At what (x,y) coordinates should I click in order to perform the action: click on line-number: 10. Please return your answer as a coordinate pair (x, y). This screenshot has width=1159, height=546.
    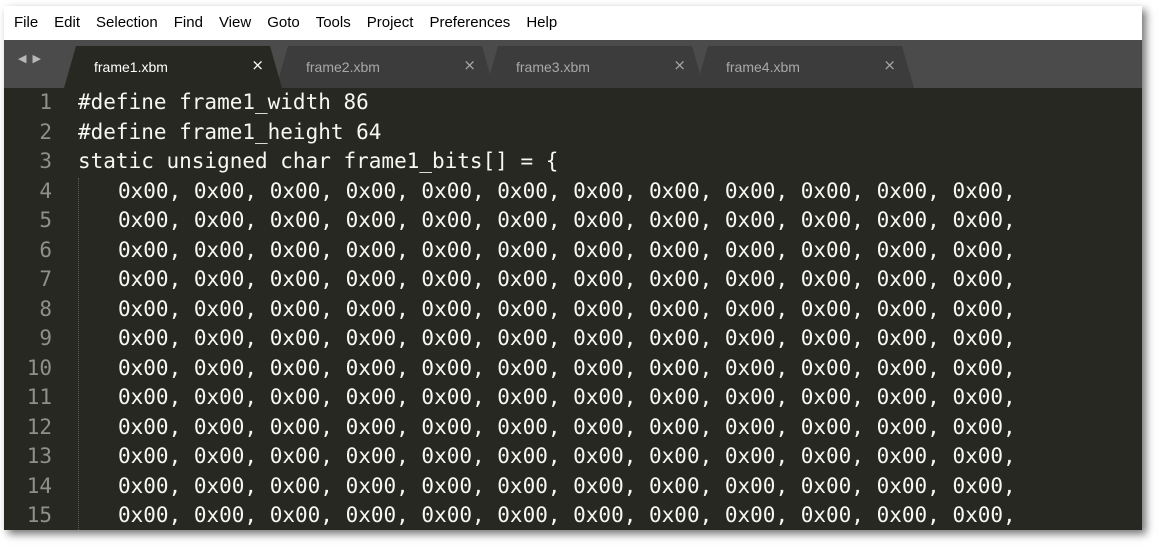
    Looking at the image, I should click on (39, 367).